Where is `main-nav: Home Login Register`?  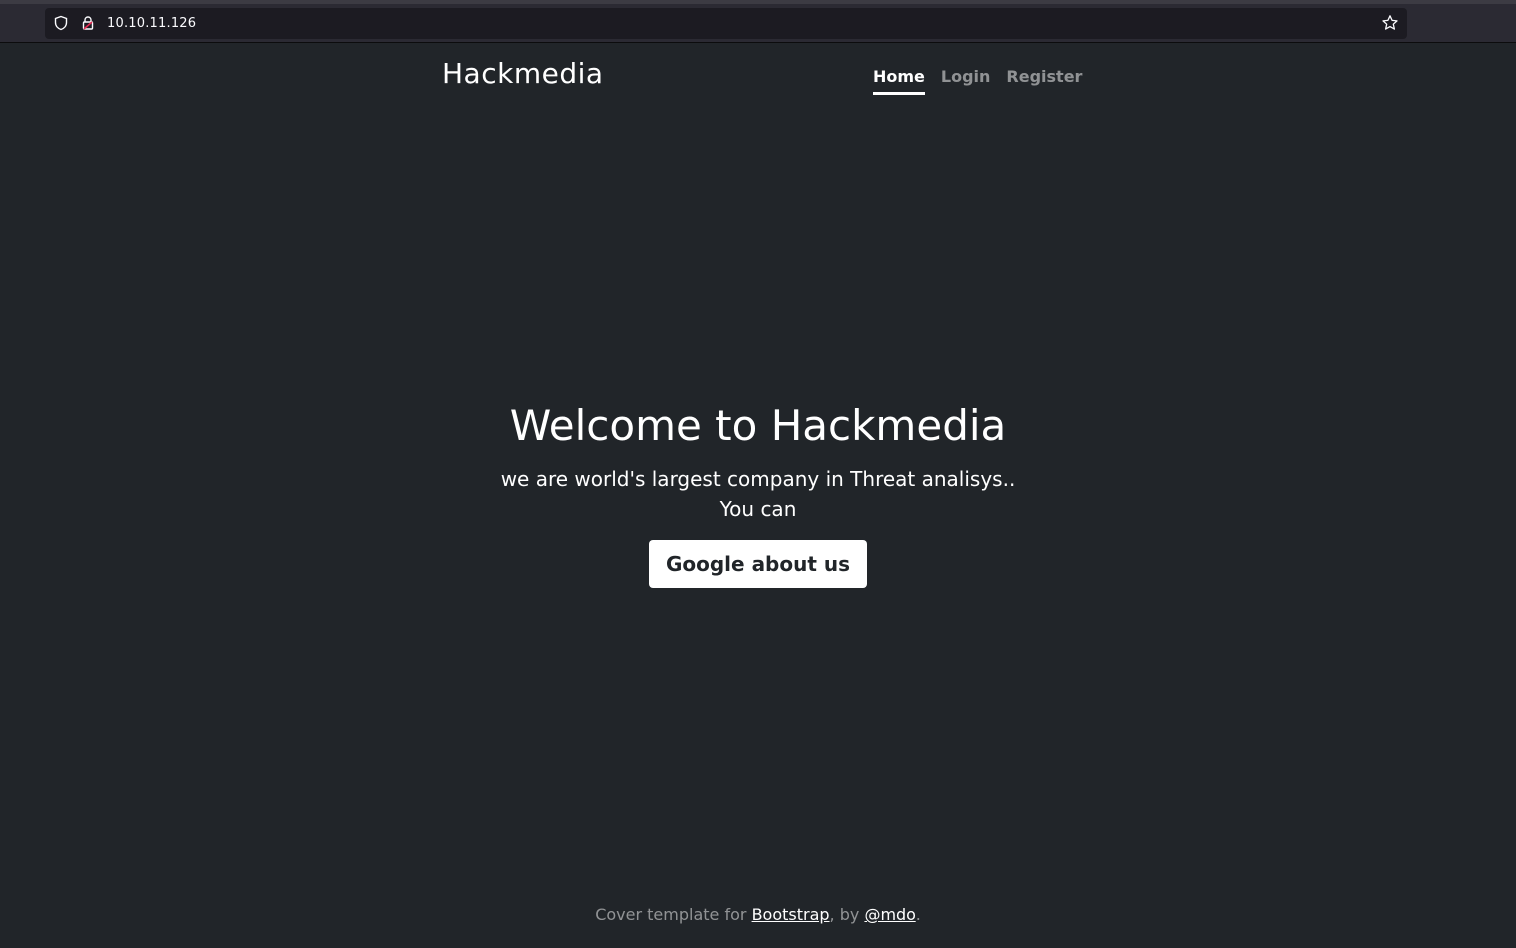 main-nav: Home Login Register is located at coordinates (977, 81).